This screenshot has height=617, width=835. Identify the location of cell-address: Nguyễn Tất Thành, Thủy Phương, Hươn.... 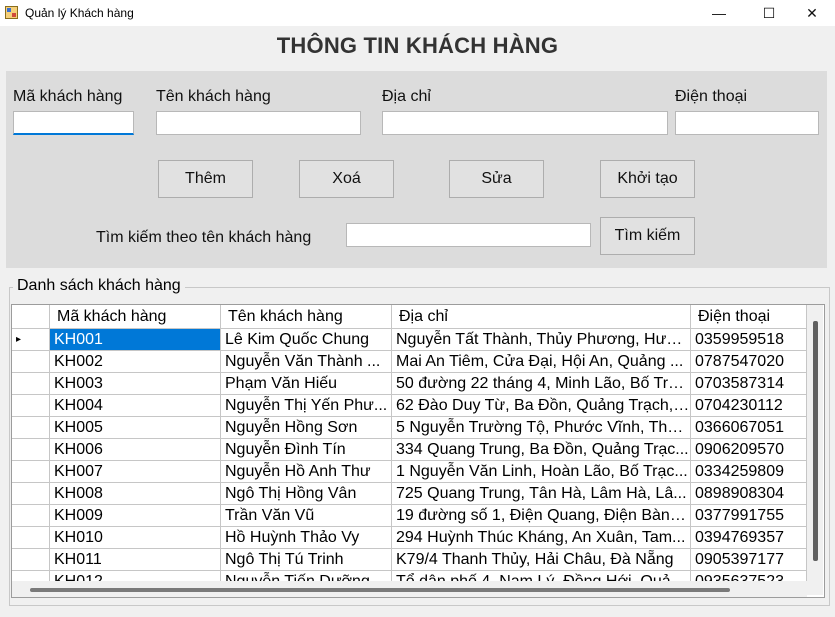
(541, 340).